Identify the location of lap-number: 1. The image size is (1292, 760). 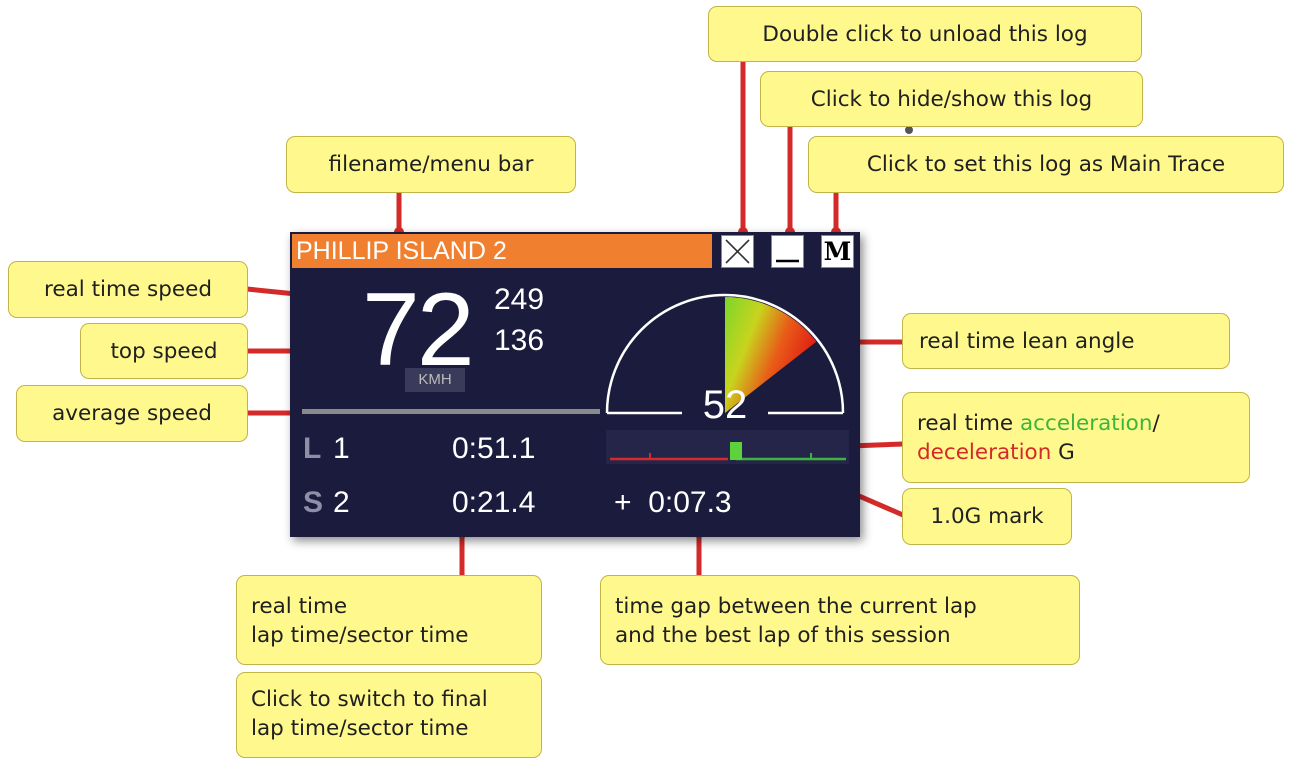
(341, 448).